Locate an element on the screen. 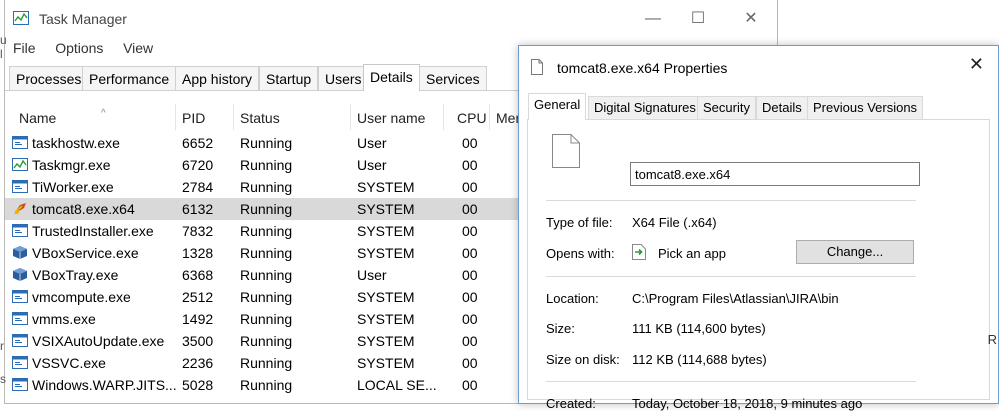 The height and width of the screenshot is (411, 999). menu-options: Options is located at coordinates (79, 48).